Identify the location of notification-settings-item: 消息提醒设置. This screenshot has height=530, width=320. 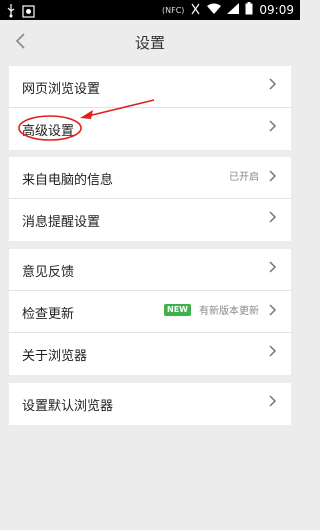
(150, 220).